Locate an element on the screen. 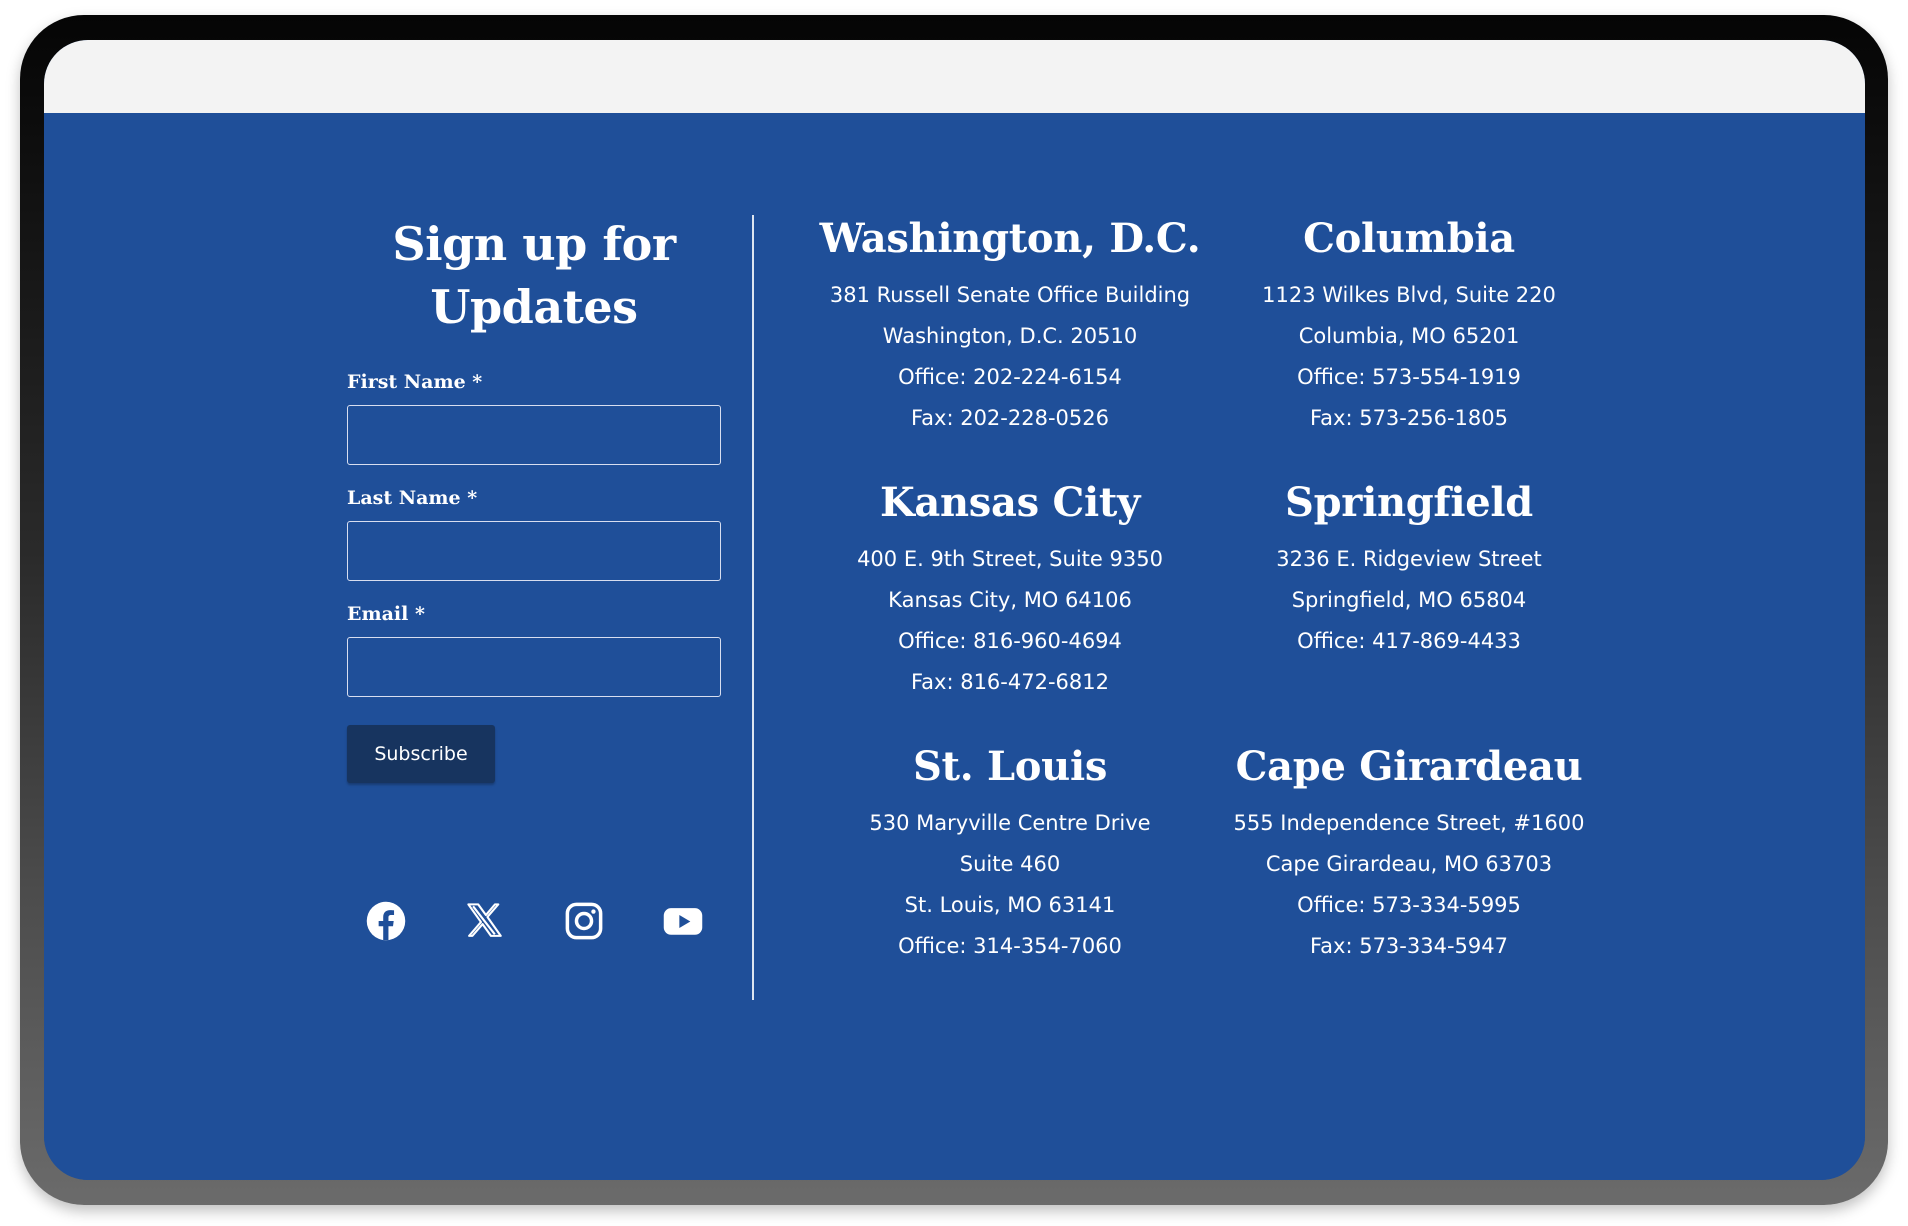 This screenshot has width=1908, height=1226. office-fax: Fax: 573-334-5947 is located at coordinates (1409, 946).